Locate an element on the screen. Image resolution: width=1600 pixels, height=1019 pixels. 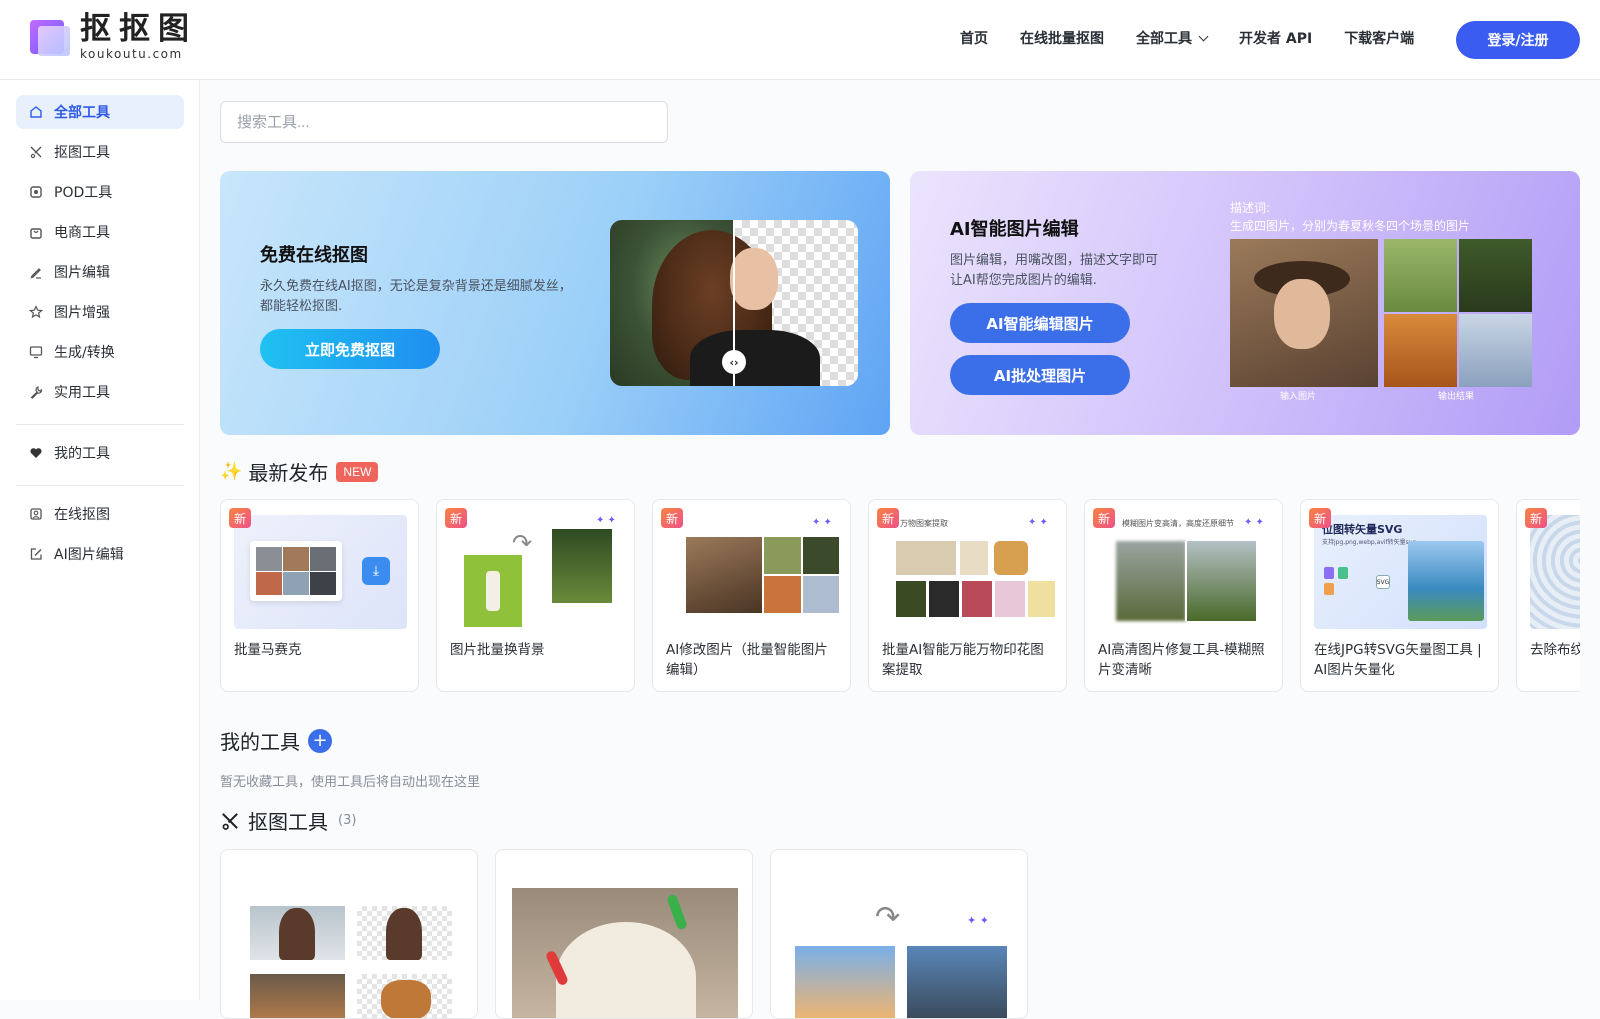
sidebar-item-label: POD工具 is located at coordinates (83, 193).